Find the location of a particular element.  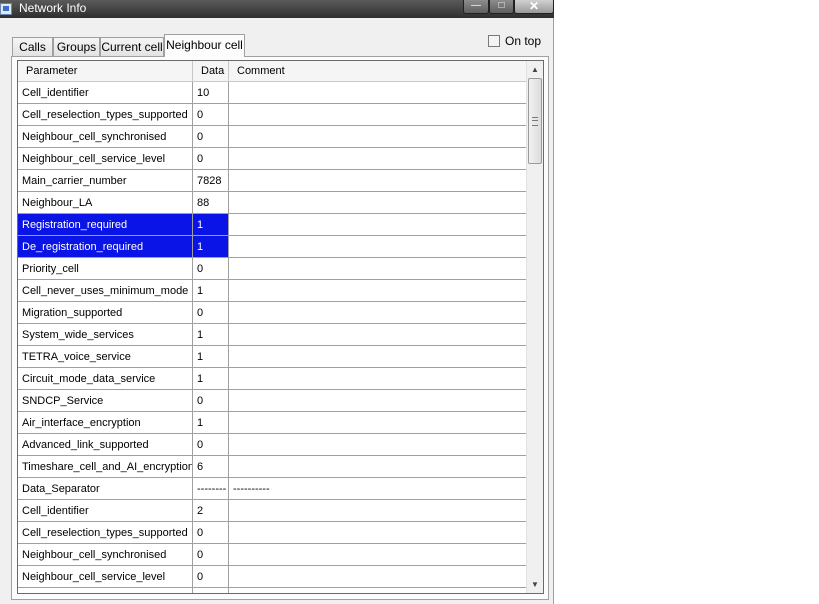

table-row: Registration_required 1 is located at coordinates (272, 225).